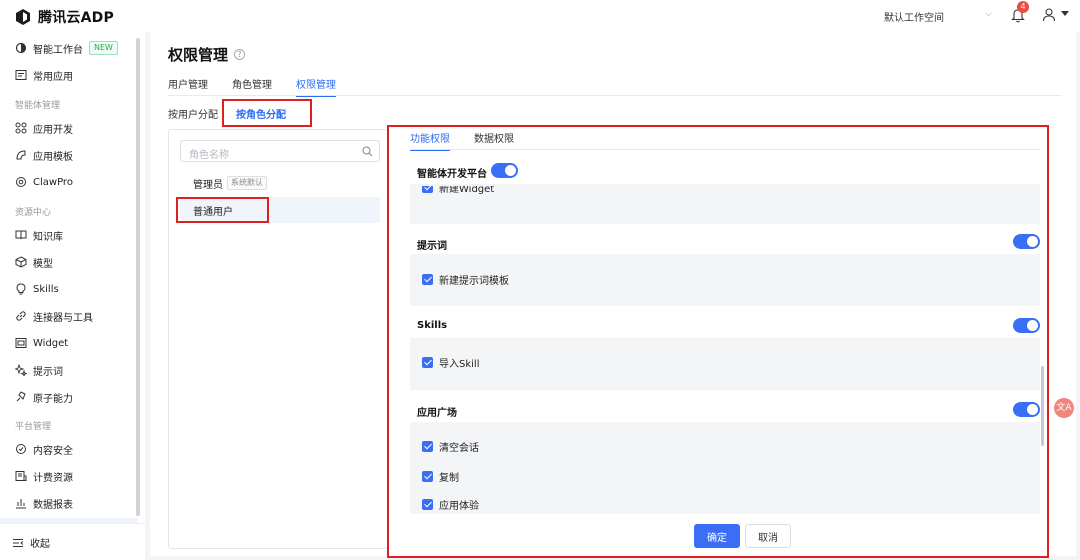 This screenshot has width=1080, height=560. I want to click on sidebar-group-label: 平台管理, so click(33, 427).